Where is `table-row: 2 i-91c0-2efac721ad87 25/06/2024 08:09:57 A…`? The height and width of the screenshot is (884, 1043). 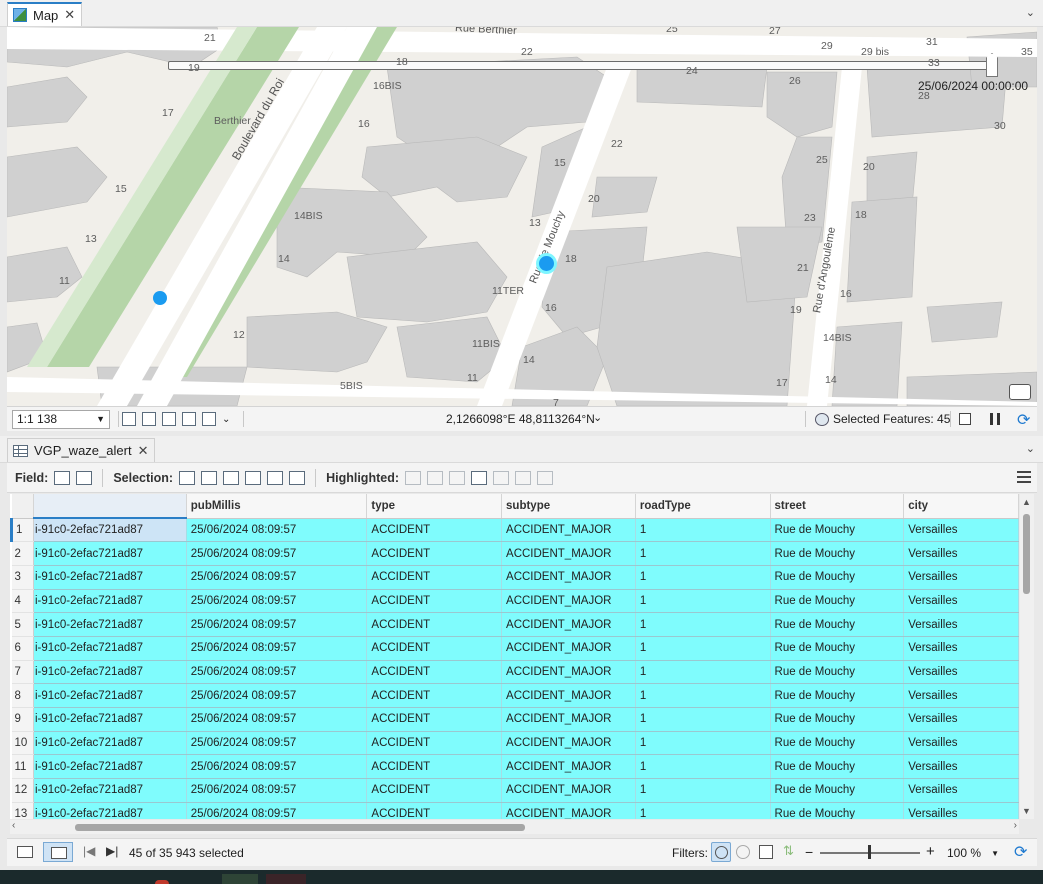
table-row: 2 i-91c0-2efac721ad87 25/06/2024 08:09:57 A… is located at coordinates (515, 553).